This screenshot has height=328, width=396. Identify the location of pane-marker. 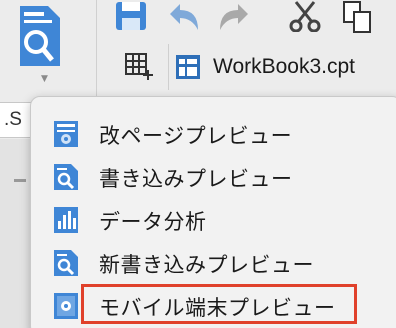
(20, 180).